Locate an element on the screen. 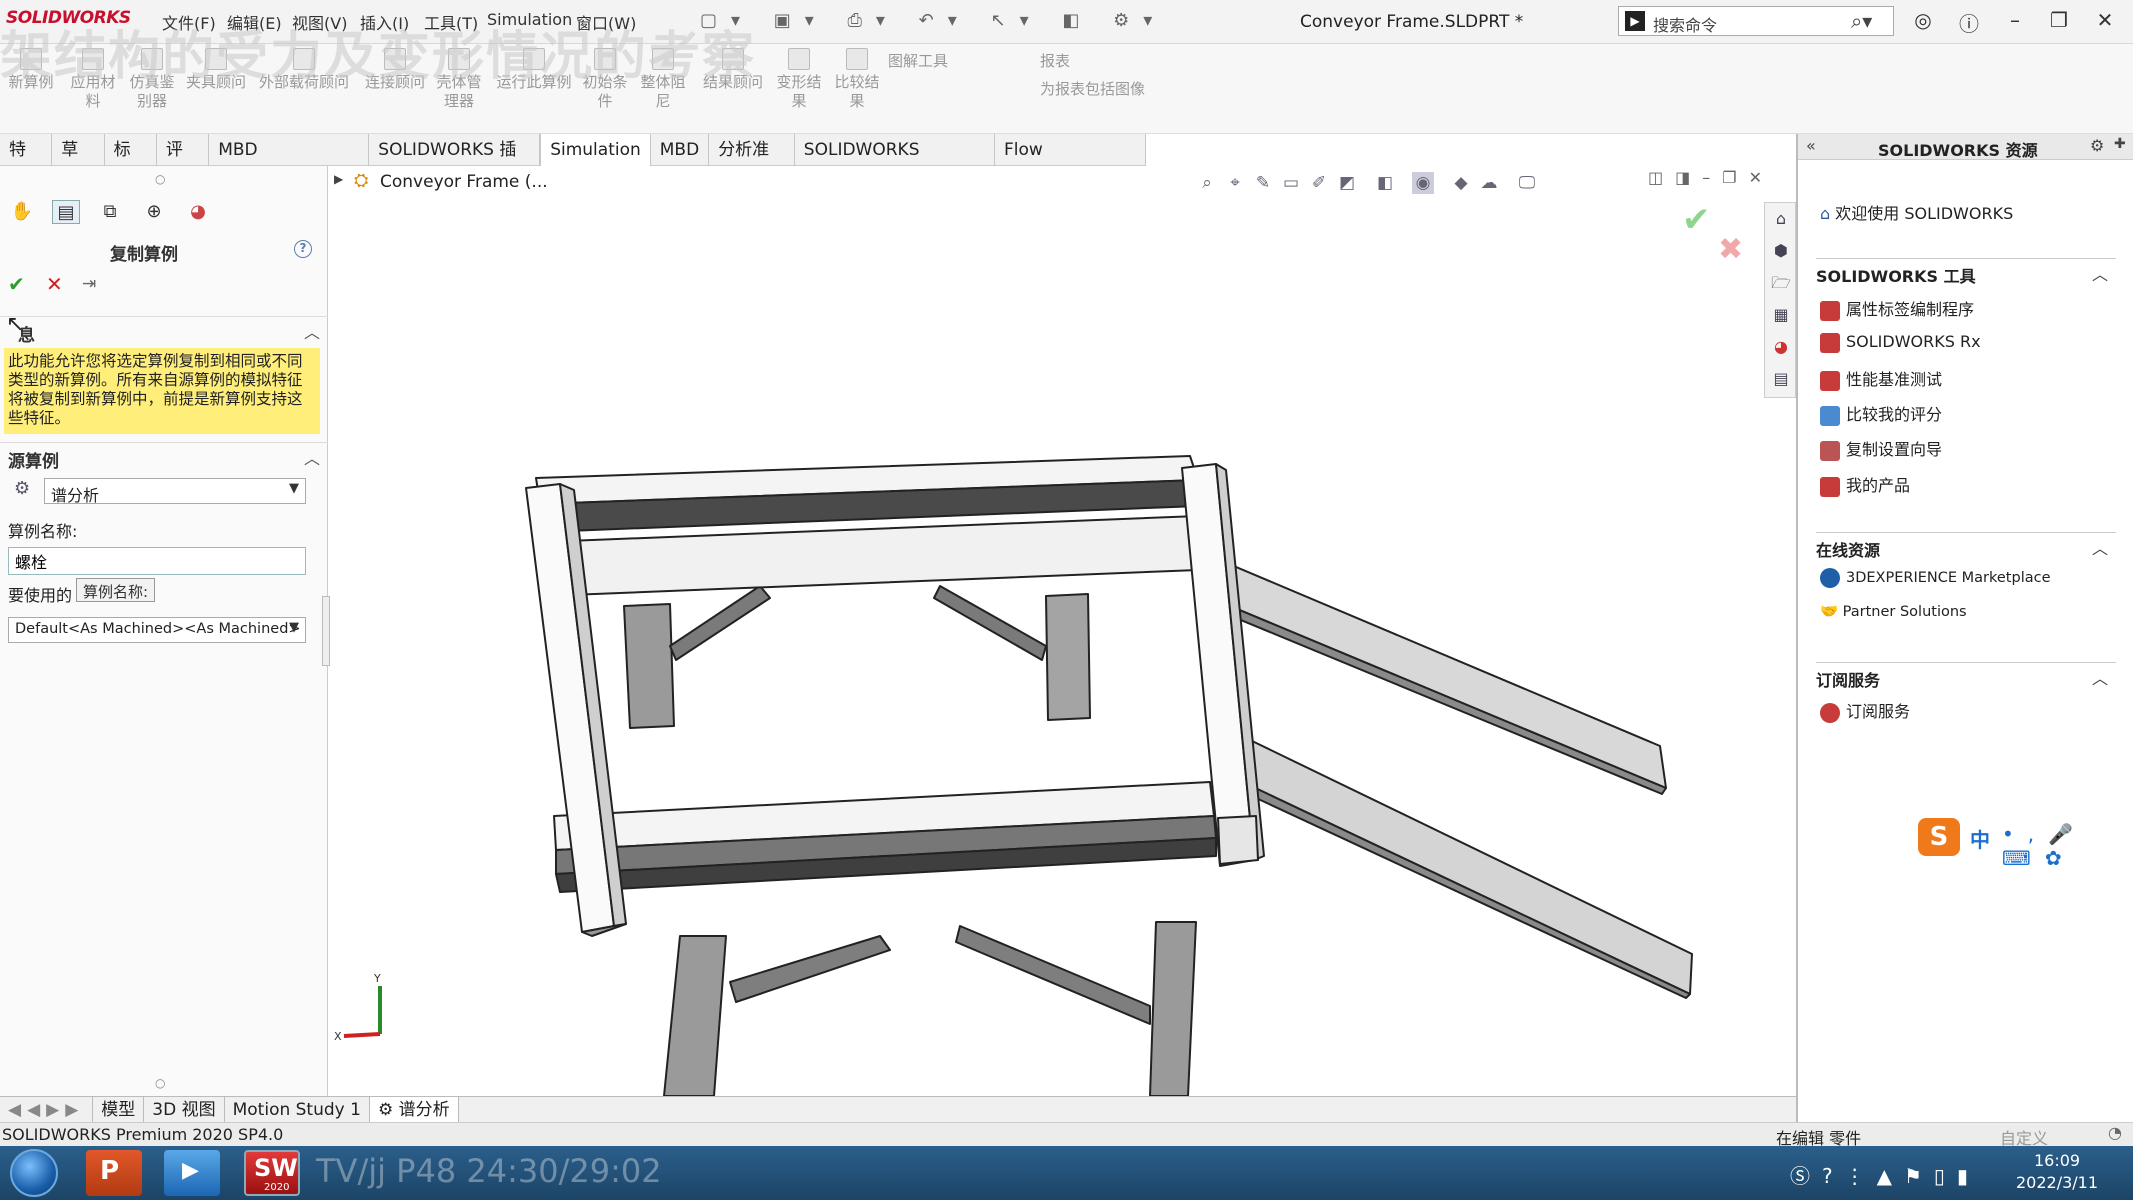  tab-spectrum-analysis: ⚙ 谱分析 is located at coordinates (414, 1110).